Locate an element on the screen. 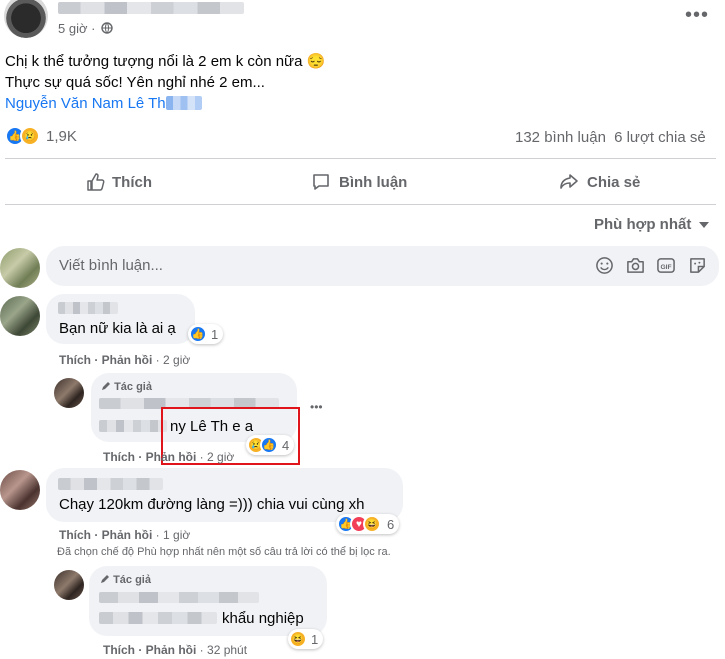 This screenshot has width=725, height=659. like-button-label: Thích is located at coordinates (132, 182).